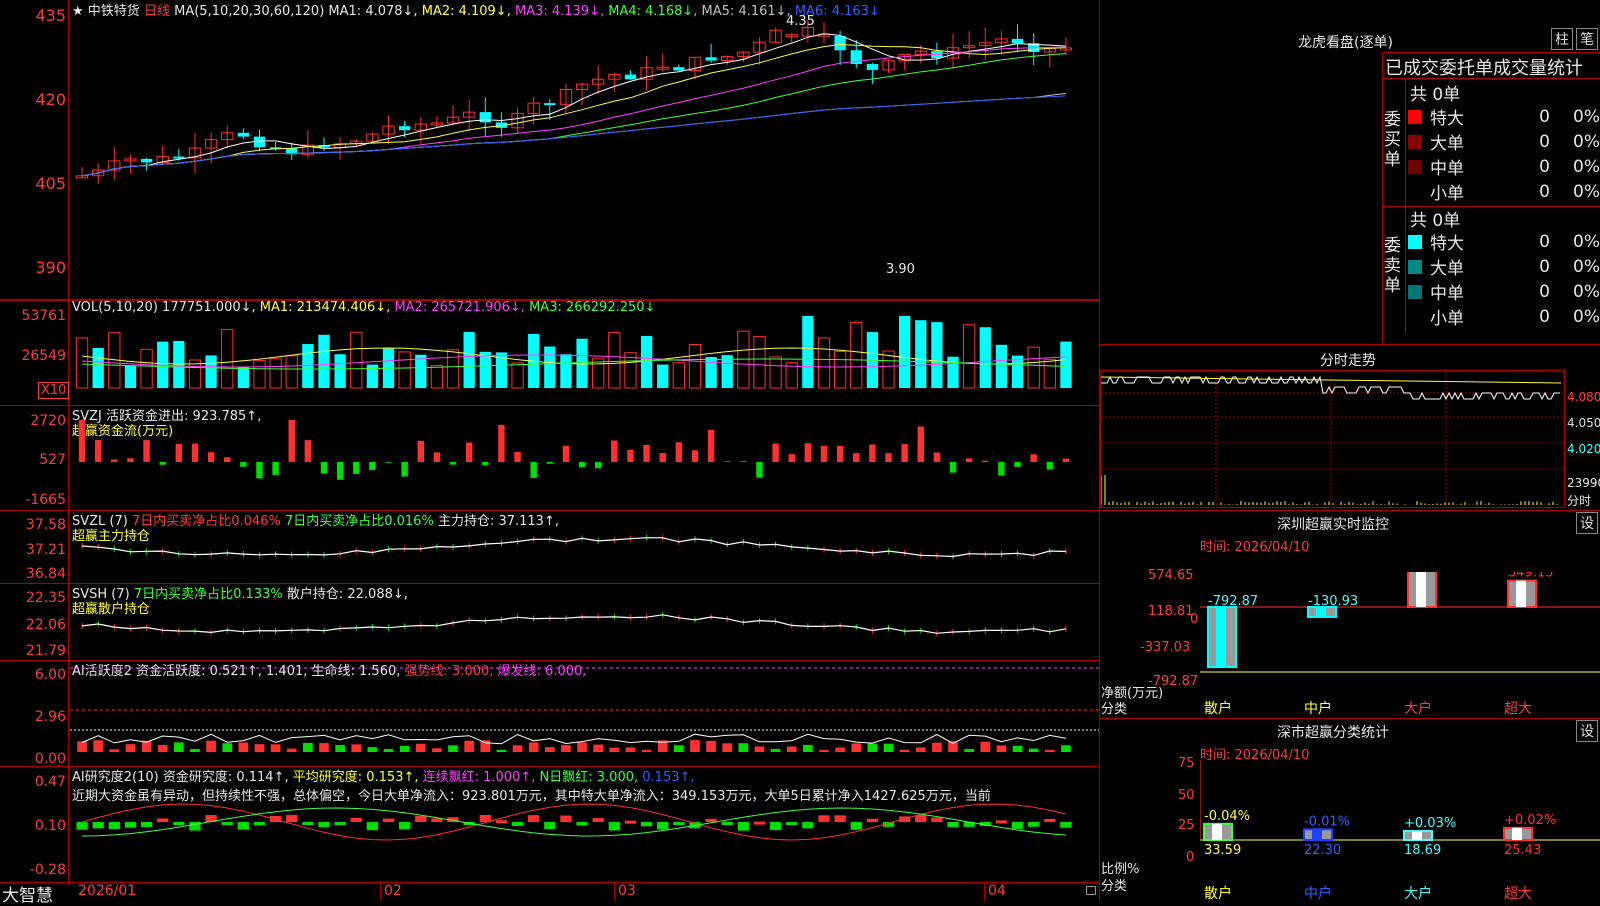 This screenshot has height=906, width=1600. What do you see at coordinates (1217, 831) in the screenshot?
I see `classify-bar-highlight` at bounding box center [1217, 831].